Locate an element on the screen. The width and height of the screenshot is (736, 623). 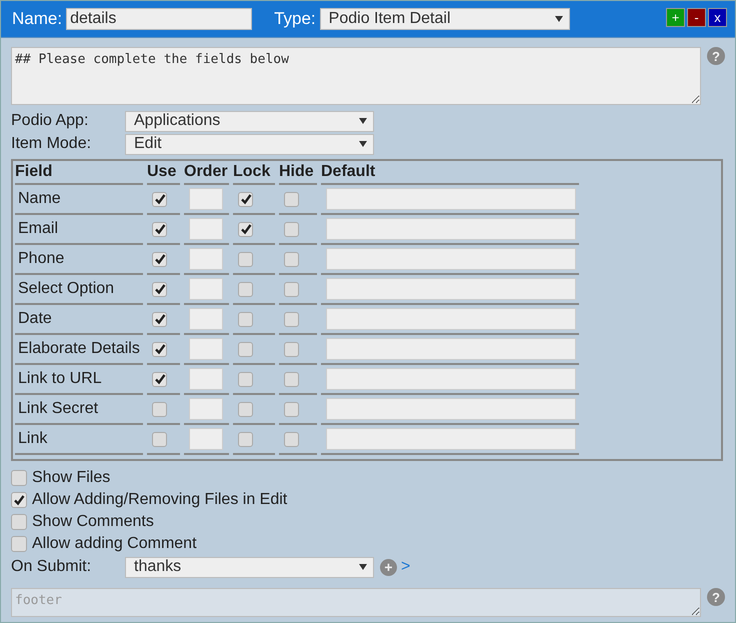
field-name: Date is located at coordinates (79, 320).